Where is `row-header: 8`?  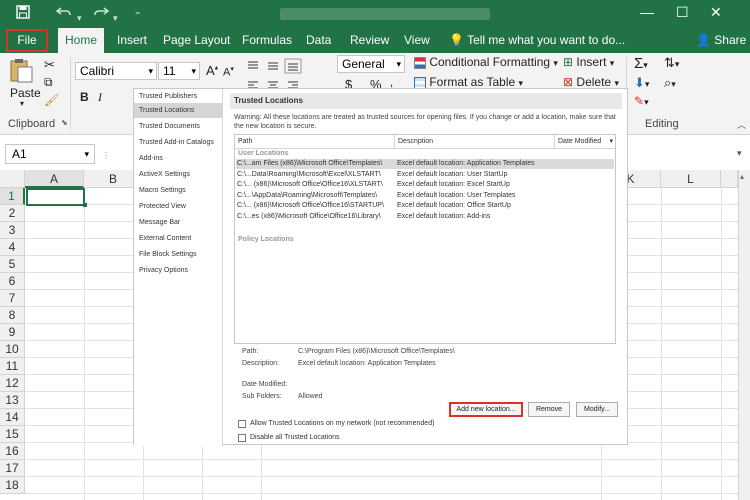 row-header: 8 is located at coordinates (12, 315).